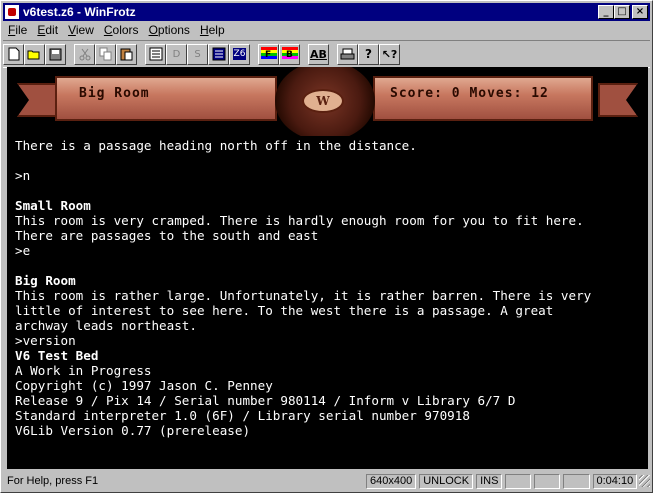 The image size is (653, 493). What do you see at coordinates (23, 250) in the screenshot?
I see `transcript-line: >e` at bounding box center [23, 250].